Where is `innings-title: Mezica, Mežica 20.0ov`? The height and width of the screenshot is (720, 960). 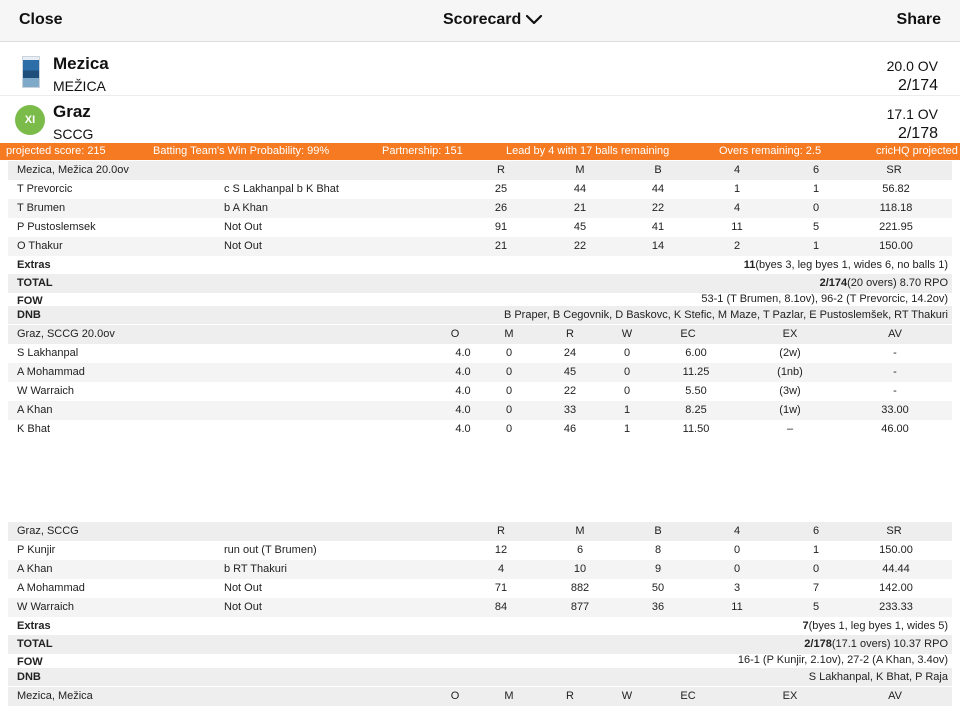 innings-title: Mezica, Mežica 20.0ov is located at coordinates (73, 170).